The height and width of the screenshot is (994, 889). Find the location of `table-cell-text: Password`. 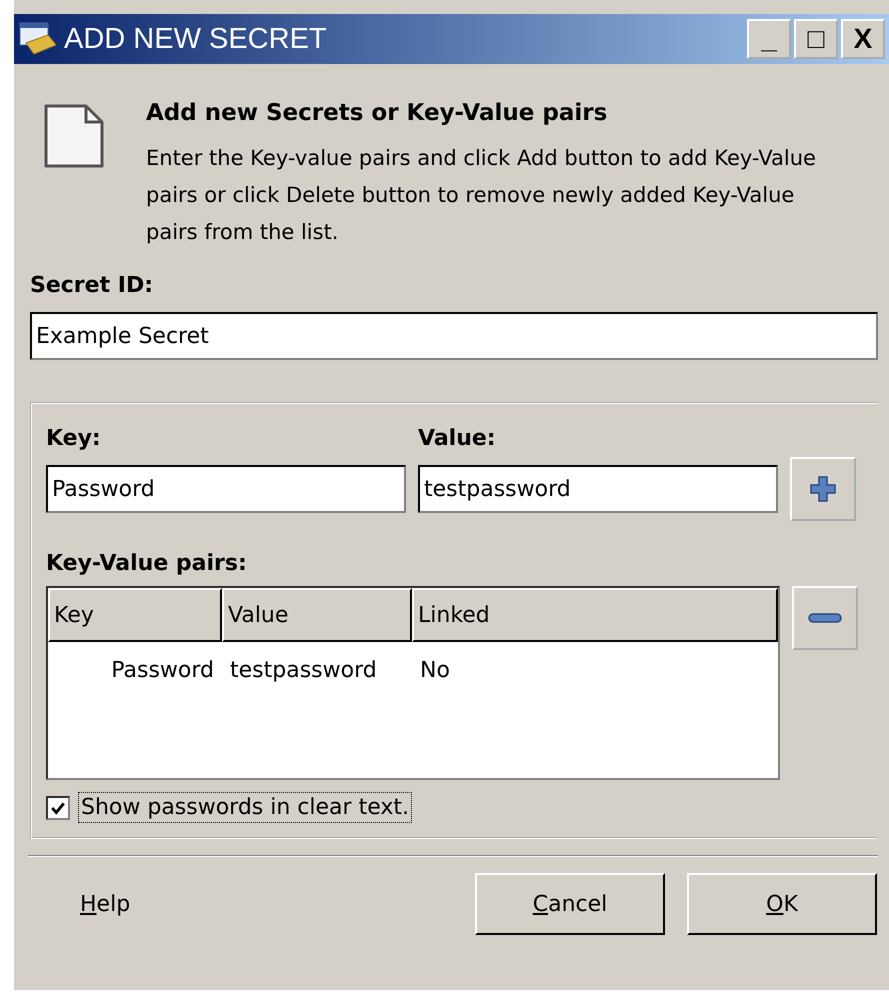

table-cell-text: Password is located at coordinates (162, 670).